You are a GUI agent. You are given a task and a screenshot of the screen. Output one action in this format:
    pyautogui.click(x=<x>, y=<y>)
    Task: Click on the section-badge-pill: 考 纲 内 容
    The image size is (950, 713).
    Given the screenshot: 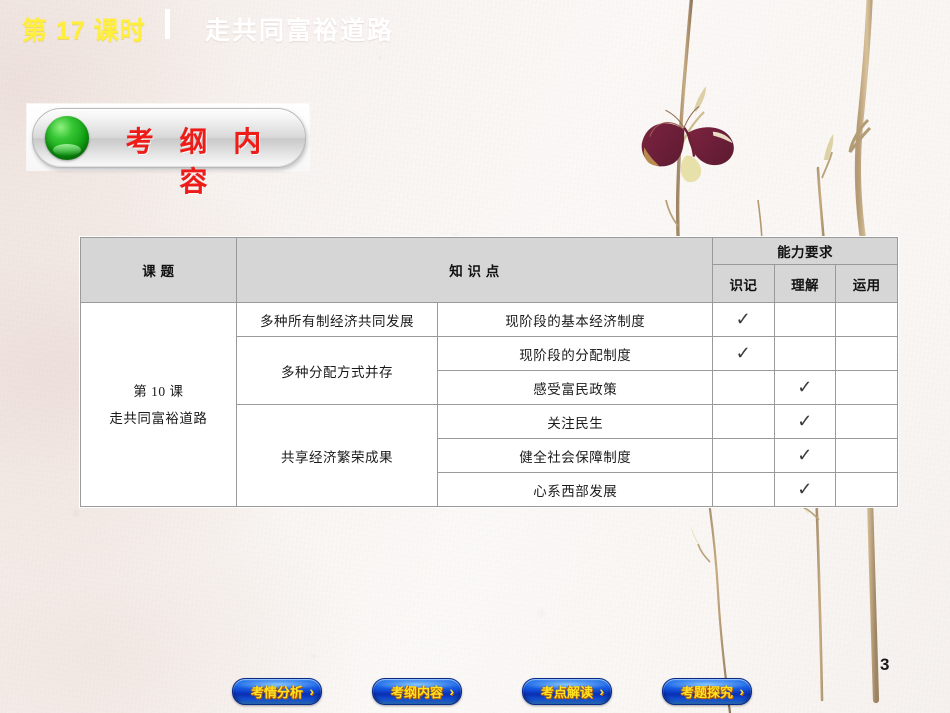 What is the action you would take?
    pyautogui.click(x=169, y=152)
    